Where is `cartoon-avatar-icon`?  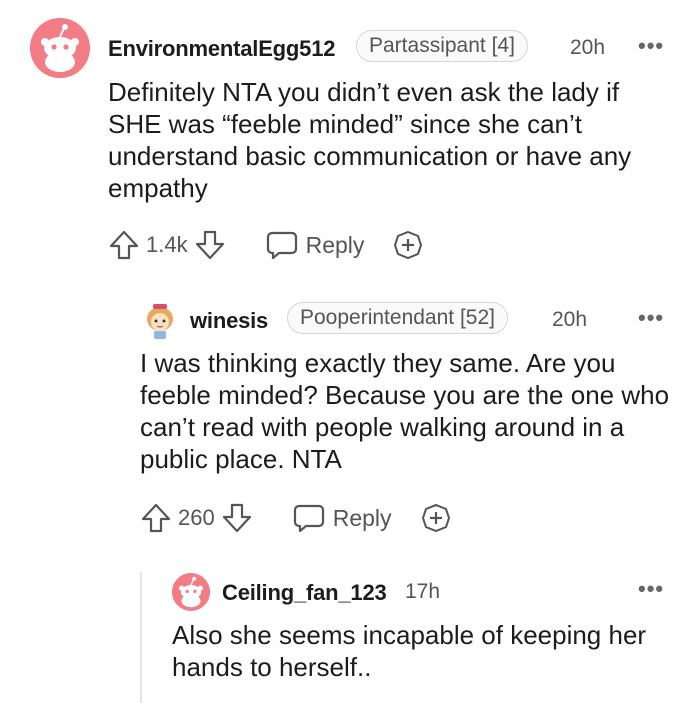
cartoon-avatar-icon is located at coordinates (160, 320).